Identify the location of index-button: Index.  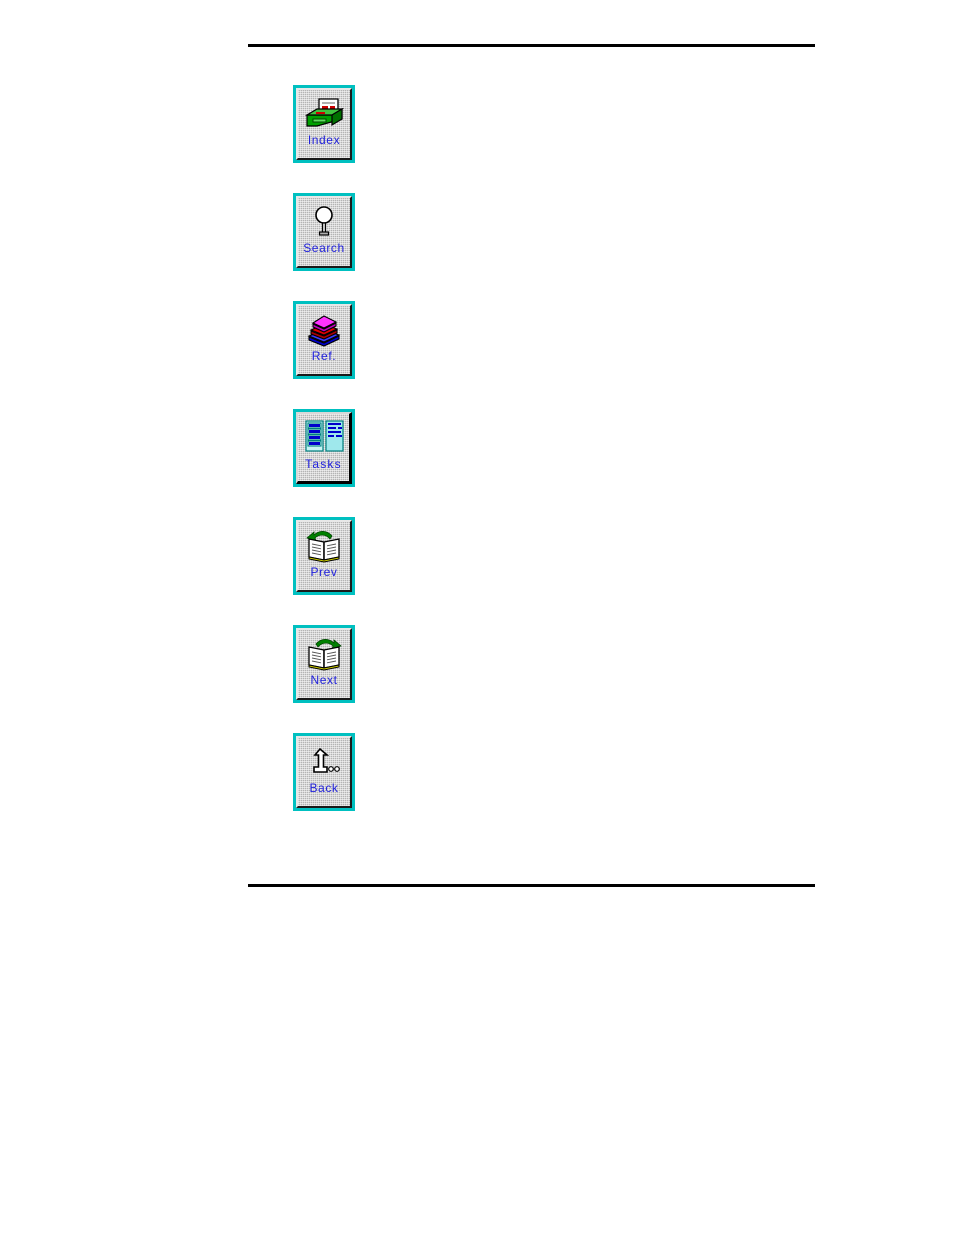
(324, 124).